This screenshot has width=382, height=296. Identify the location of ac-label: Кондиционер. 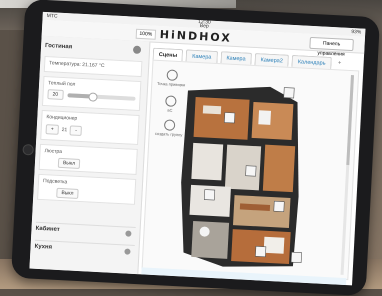
(62, 118).